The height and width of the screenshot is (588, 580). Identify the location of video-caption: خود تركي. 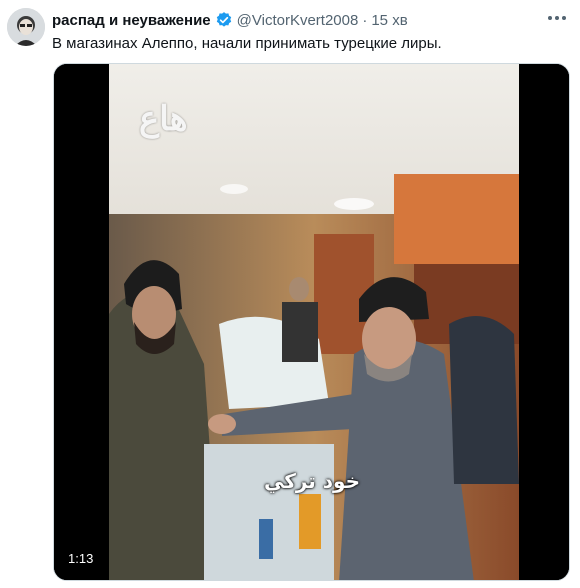
(312, 481).